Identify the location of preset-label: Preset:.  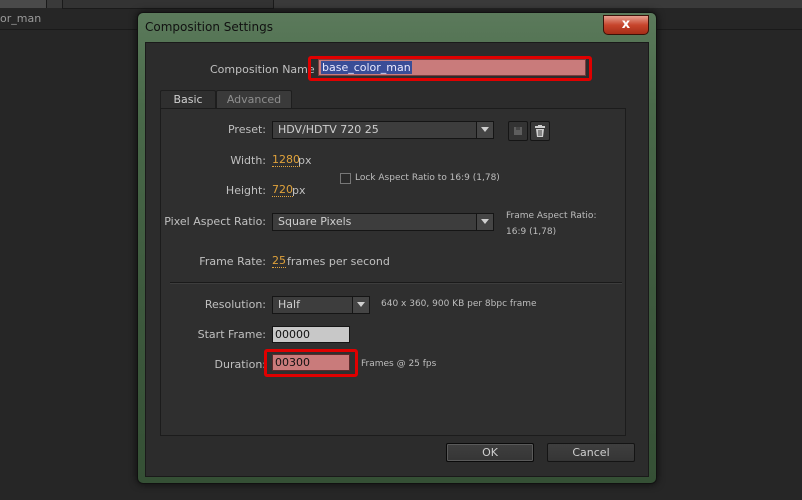
(246, 129).